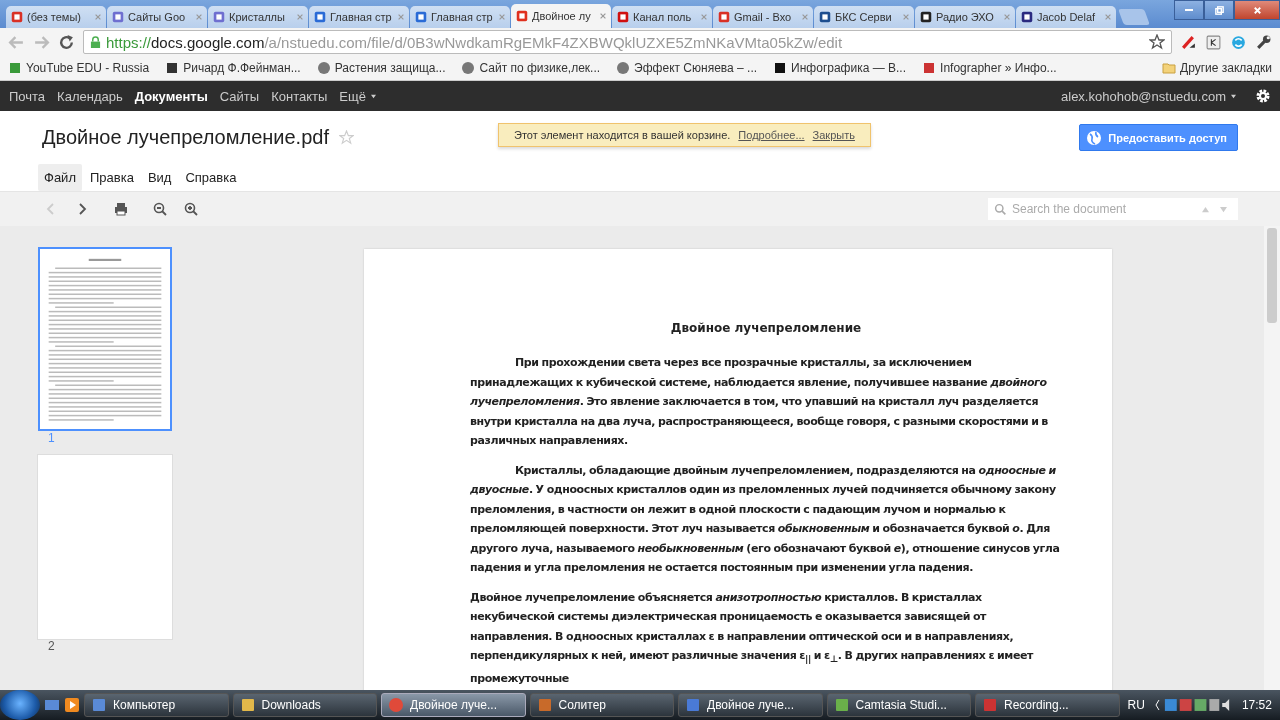 Image resolution: width=1280 pixels, height=720 pixels. I want to click on search-field: Search the document, so click(1113, 209).